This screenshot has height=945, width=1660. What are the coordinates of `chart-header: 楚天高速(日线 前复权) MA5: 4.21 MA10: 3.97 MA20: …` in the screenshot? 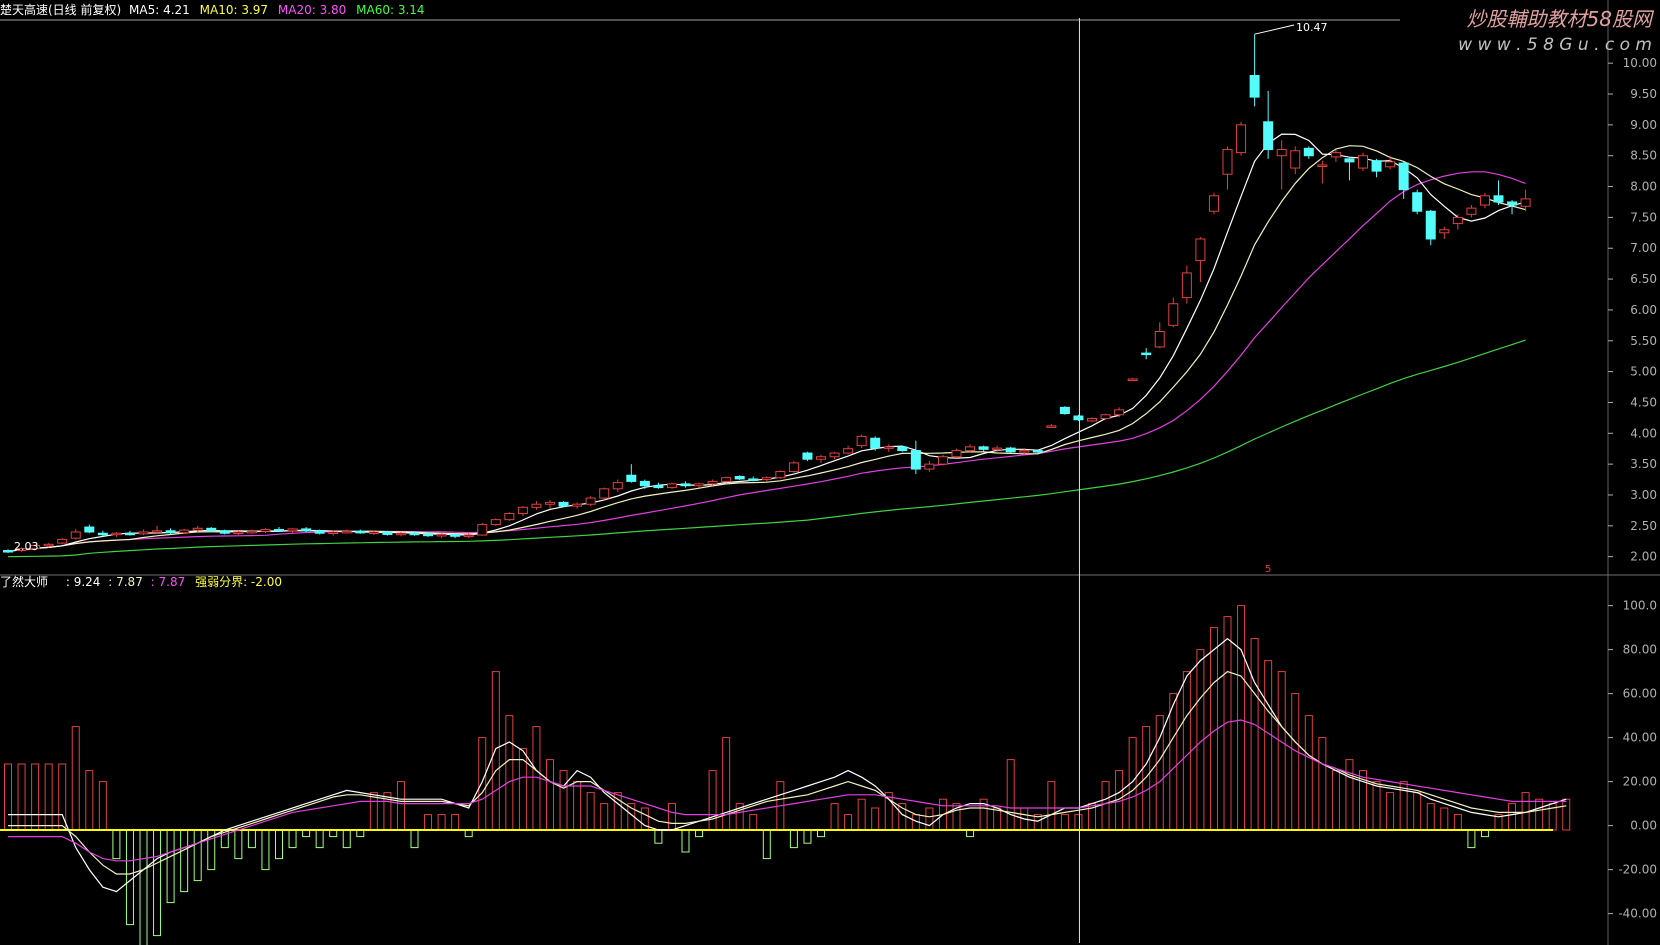 It's located at (212, 9).